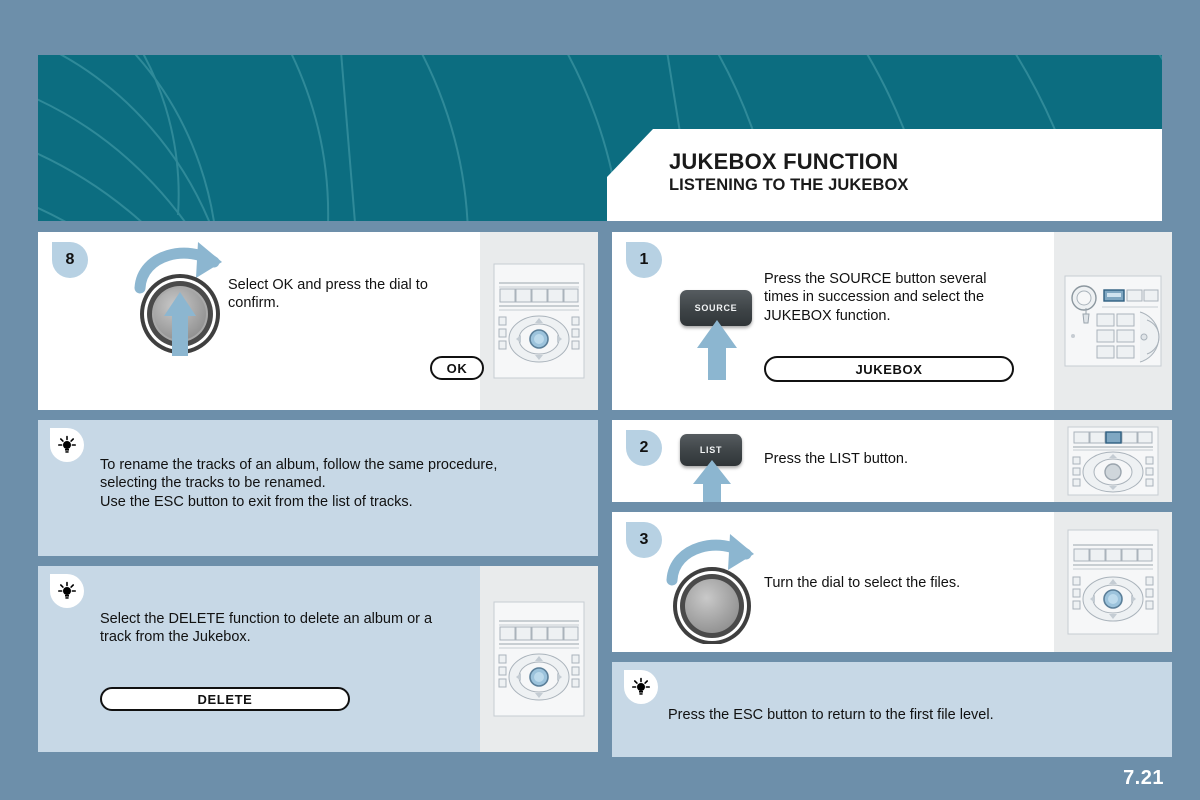 This screenshot has height=800, width=1200. Describe the element at coordinates (716, 586) in the screenshot. I see `rotary-dial-turn-graphic` at that location.